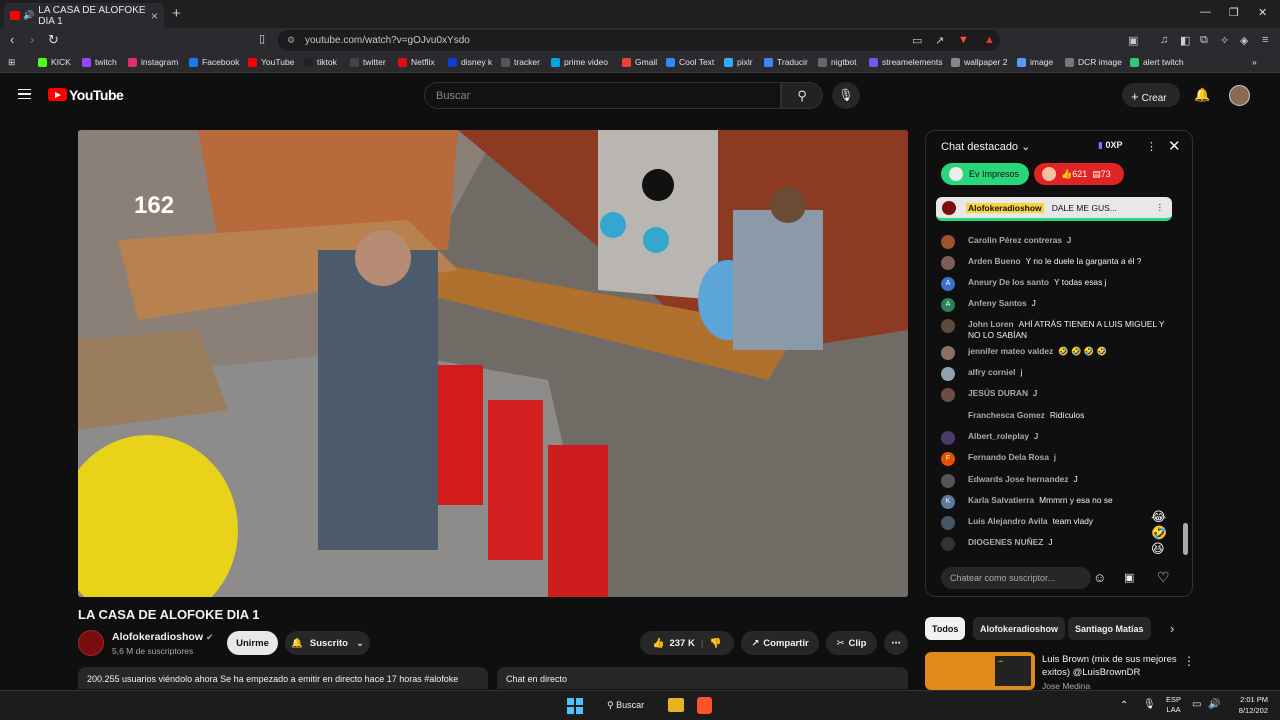 This screenshot has width=1280, height=720. Describe the element at coordinates (368, 62) in the screenshot. I see `bookmark-twitter: twitter` at that location.